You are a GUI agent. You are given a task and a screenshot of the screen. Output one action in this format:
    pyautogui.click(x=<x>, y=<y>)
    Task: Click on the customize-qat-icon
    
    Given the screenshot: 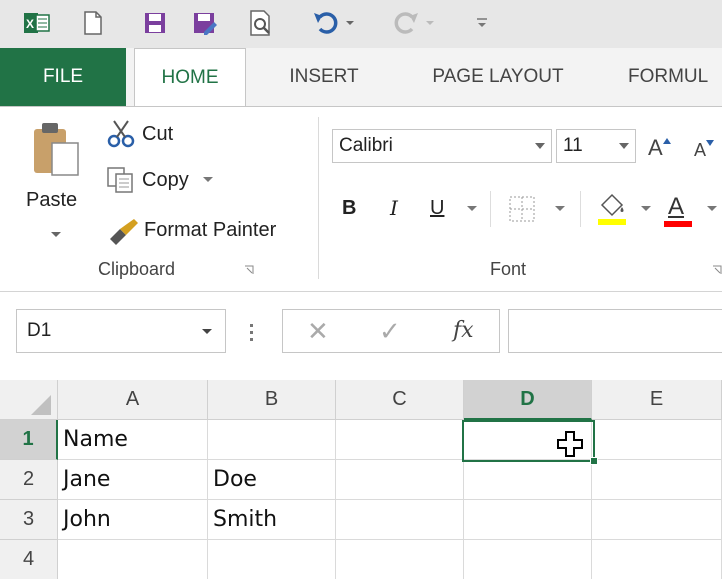 What is the action you would take?
    pyautogui.click(x=482, y=23)
    